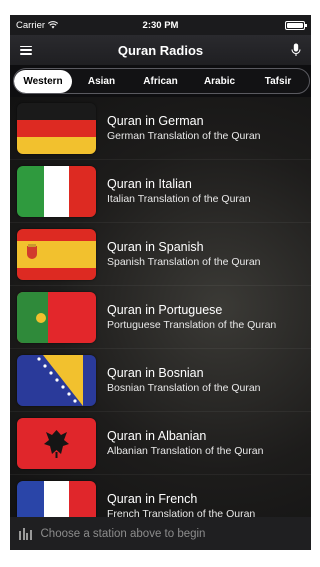 The image size is (320, 567). Describe the element at coordinates (101, 81) in the screenshot. I see `tab-asian: Asian` at that location.